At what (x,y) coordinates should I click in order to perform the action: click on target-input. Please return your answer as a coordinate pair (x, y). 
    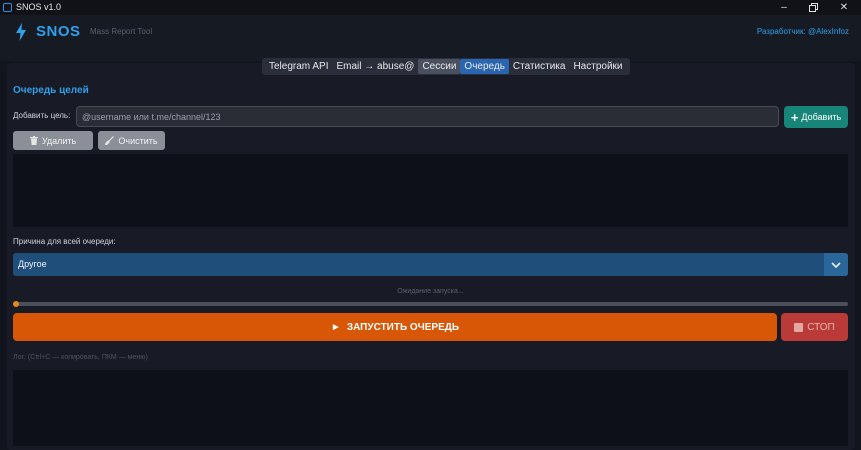
    Looking at the image, I should click on (427, 116).